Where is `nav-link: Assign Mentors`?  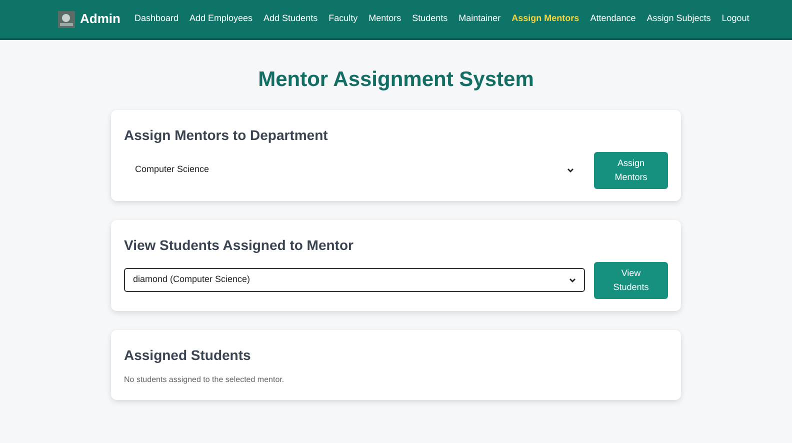 nav-link: Assign Mentors is located at coordinates (546, 19).